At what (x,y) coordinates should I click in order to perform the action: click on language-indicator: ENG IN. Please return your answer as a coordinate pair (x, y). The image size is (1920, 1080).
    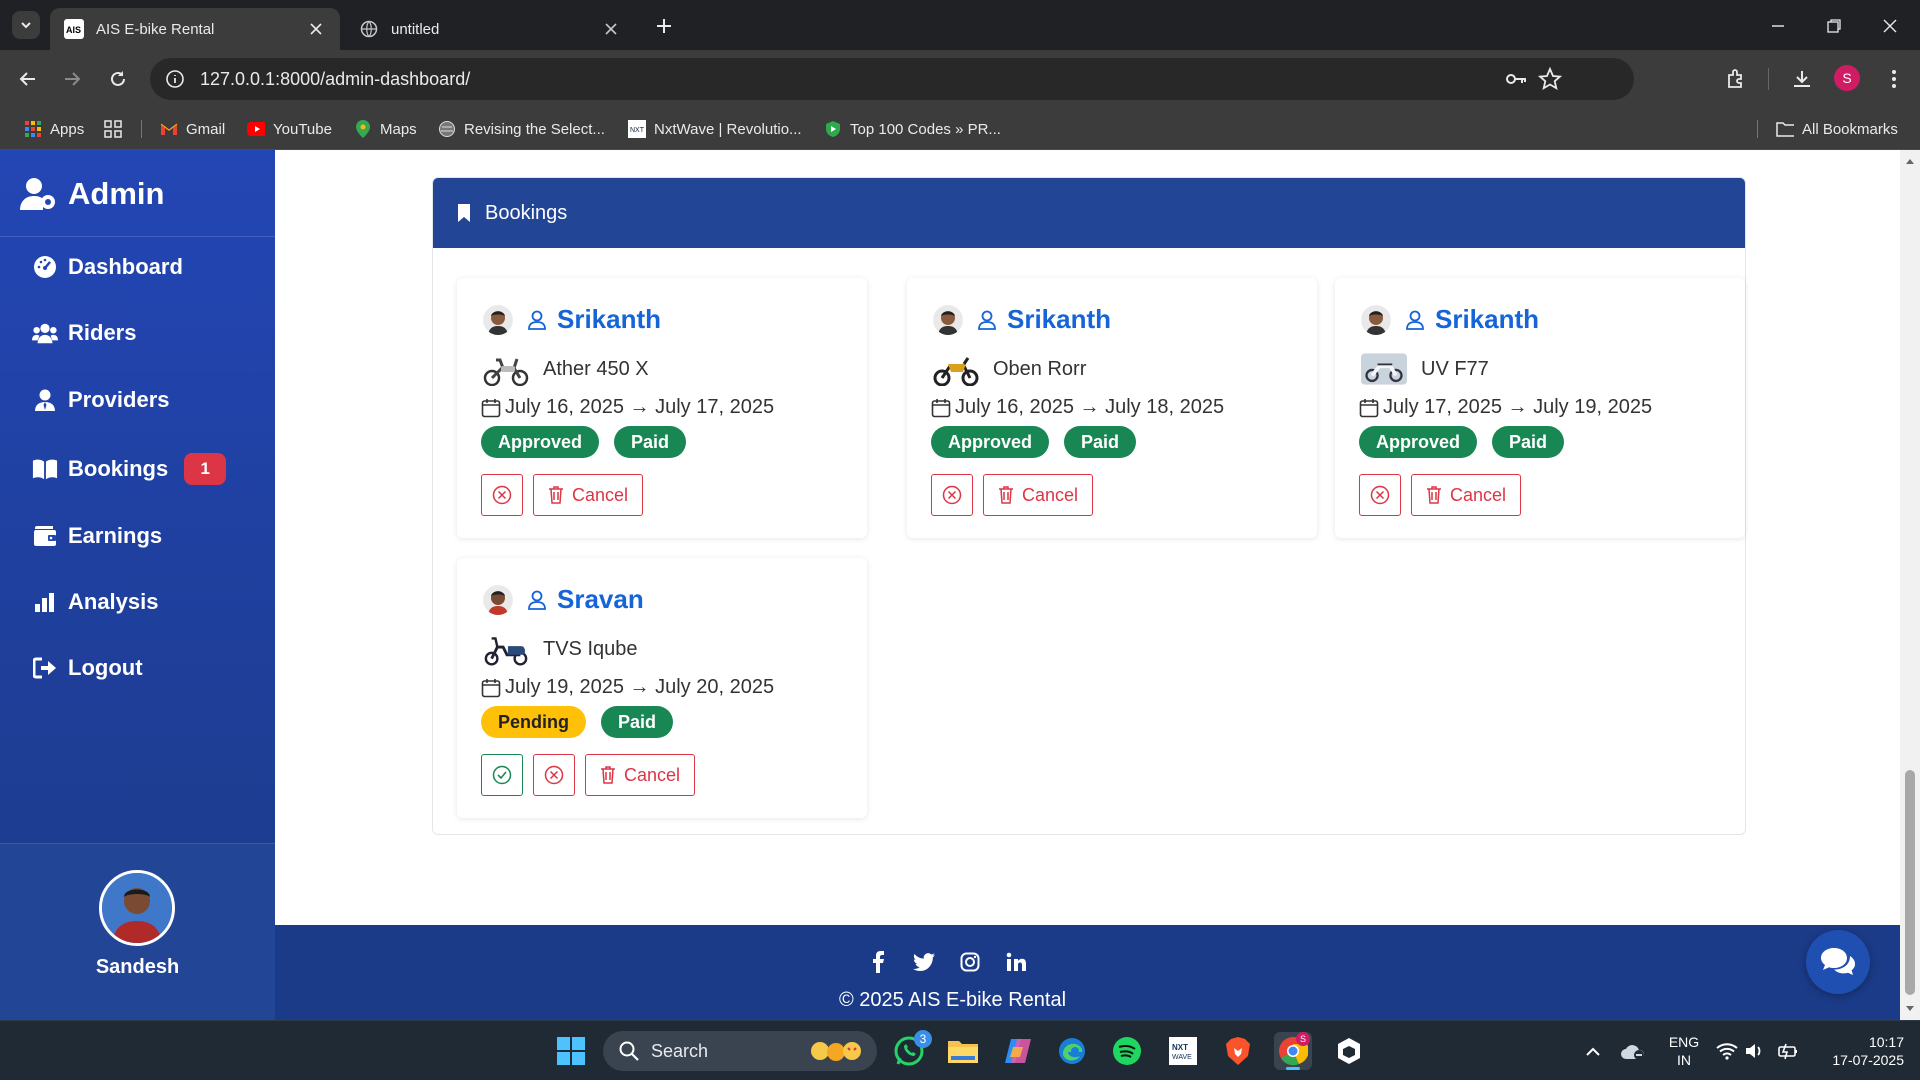
    Looking at the image, I should click on (1684, 1051).